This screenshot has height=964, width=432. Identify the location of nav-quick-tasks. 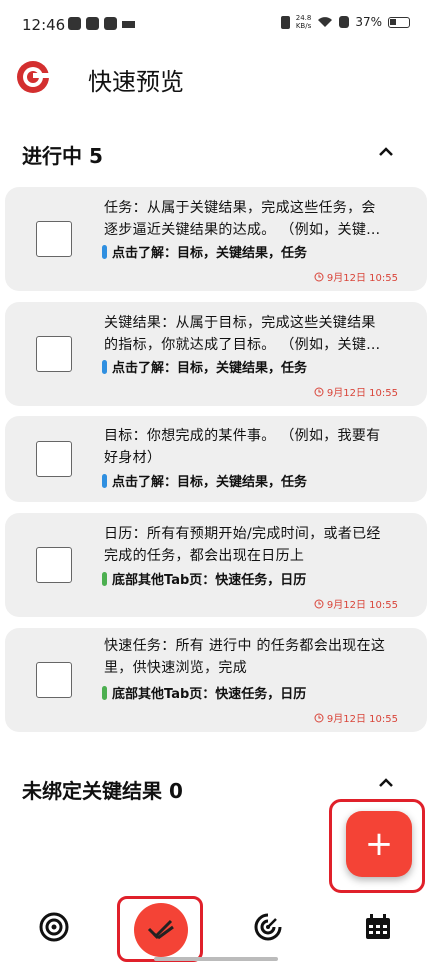
(161, 930).